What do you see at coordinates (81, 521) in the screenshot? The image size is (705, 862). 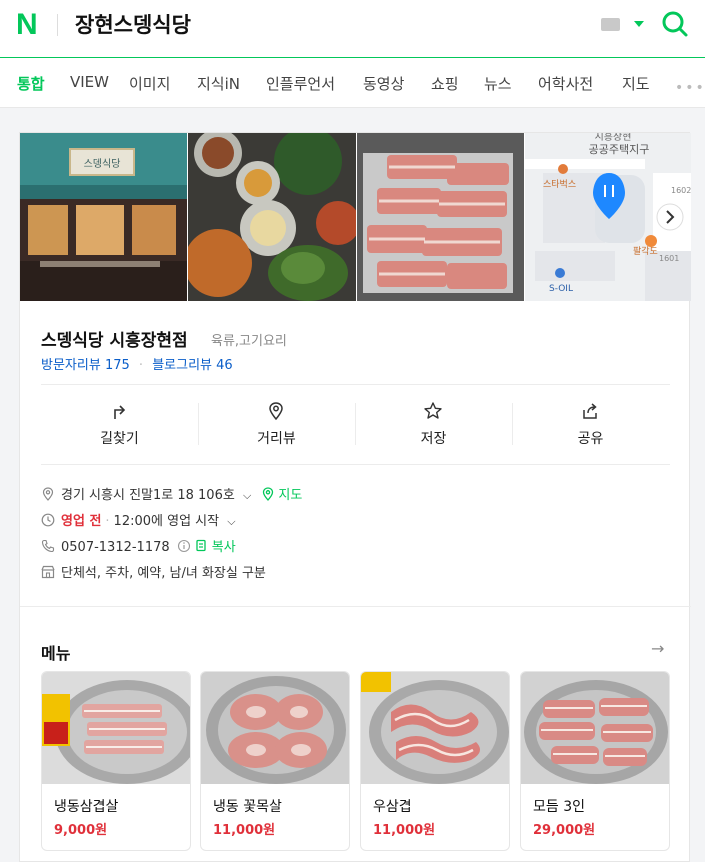 I see `open-status: 영업 전` at bounding box center [81, 521].